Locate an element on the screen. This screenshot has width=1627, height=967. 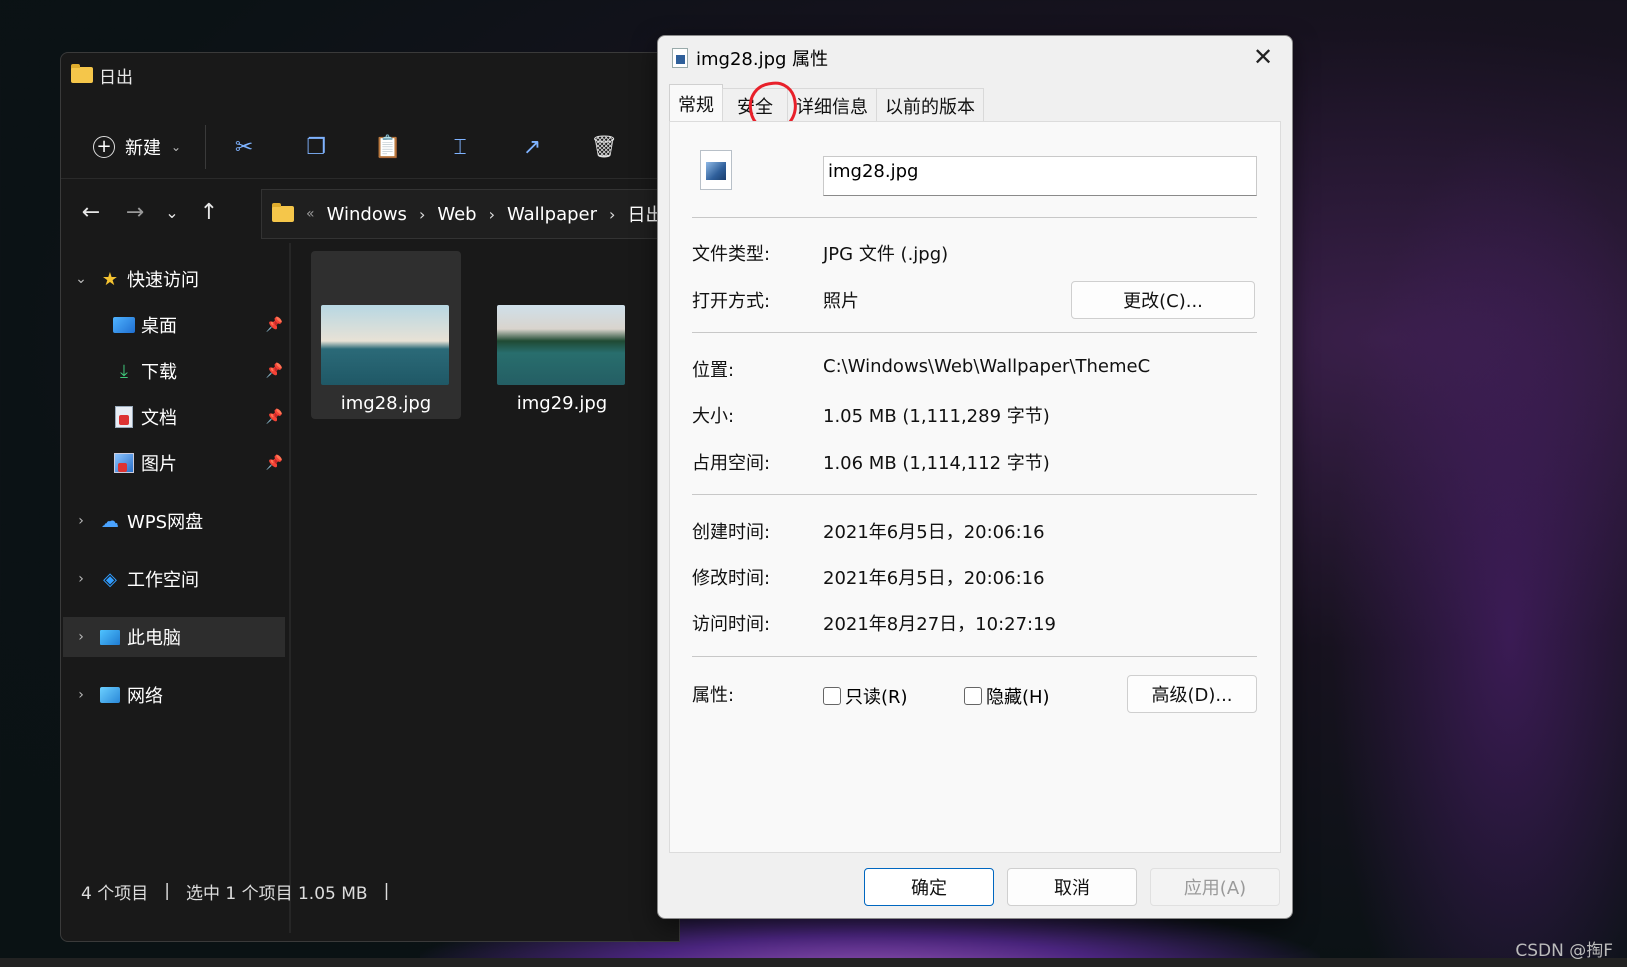
navigation-bar: ← → ⌄ ↑ « Windows › Web › Wallpaper › 日出 is located at coordinates (376, 213).